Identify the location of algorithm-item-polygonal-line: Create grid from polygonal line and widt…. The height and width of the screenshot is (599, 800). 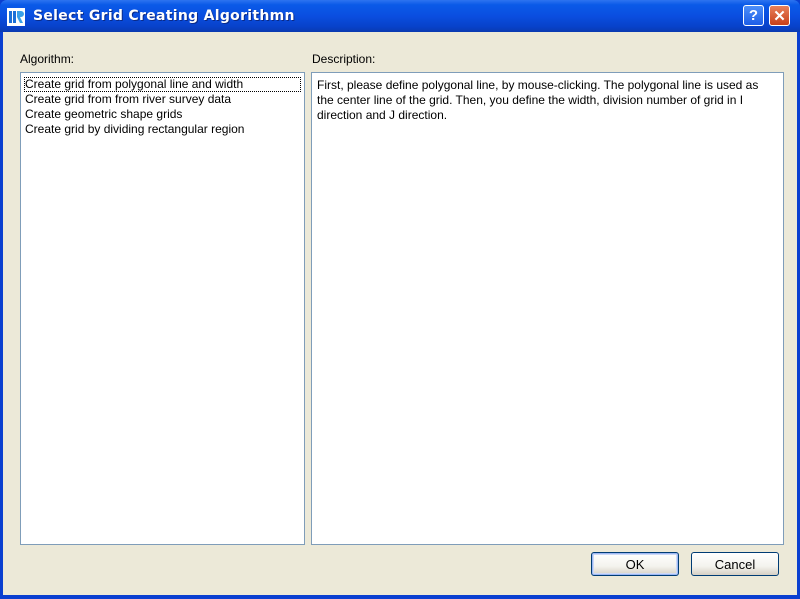
(162, 84).